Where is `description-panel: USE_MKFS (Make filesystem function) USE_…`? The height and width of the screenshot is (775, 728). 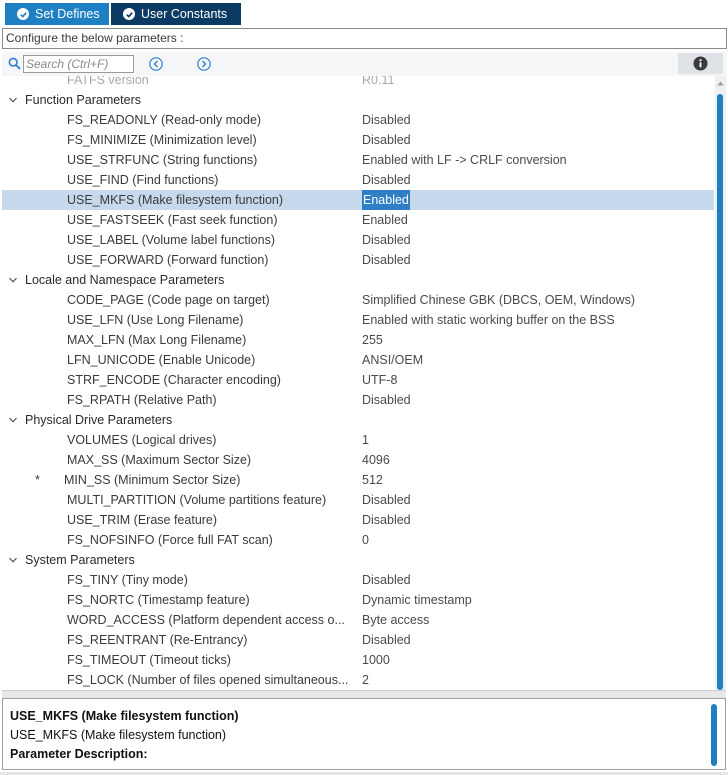 description-panel: USE_MKFS (Make filesystem function) USE_… is located at coordinates (364, 734).